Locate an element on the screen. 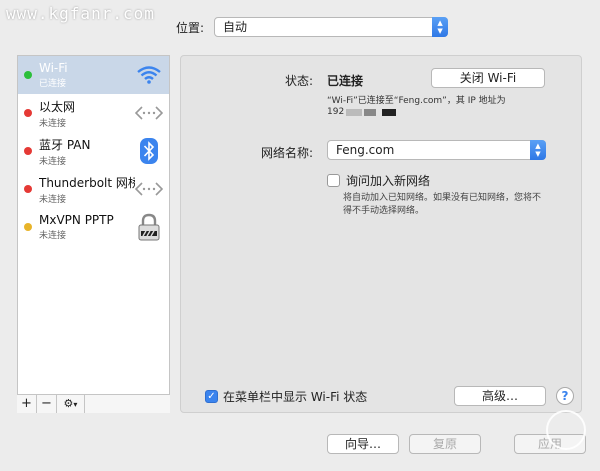  network-name-value: Feng.com is located at coordinates (365, 150).